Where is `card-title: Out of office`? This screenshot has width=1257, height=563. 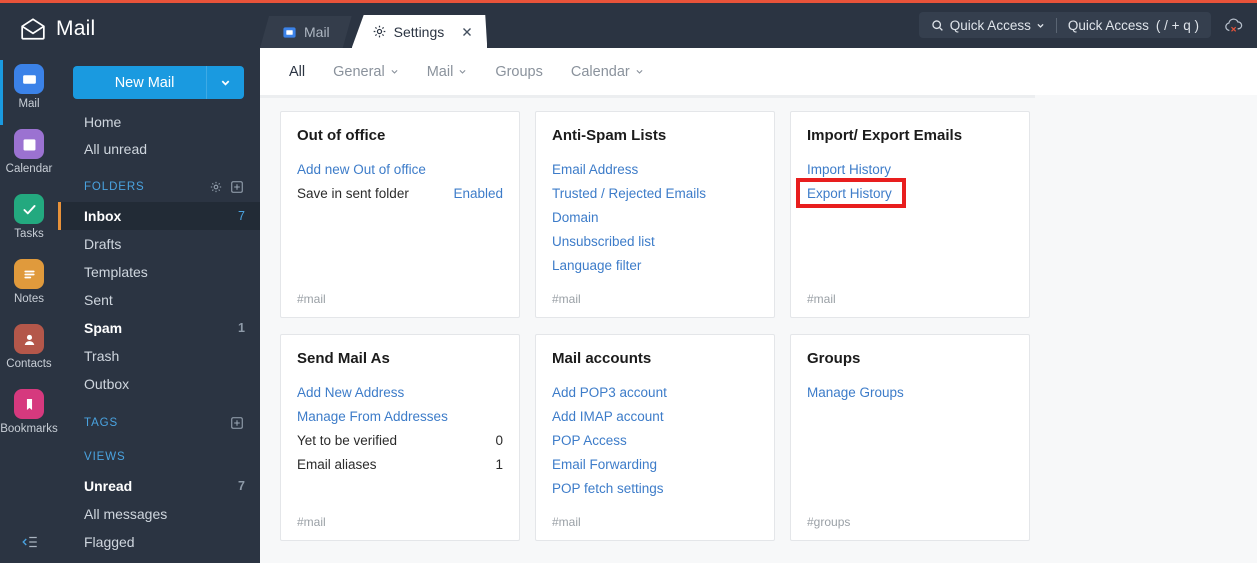 card-title: Out of office is located at coordinates (341, 135).